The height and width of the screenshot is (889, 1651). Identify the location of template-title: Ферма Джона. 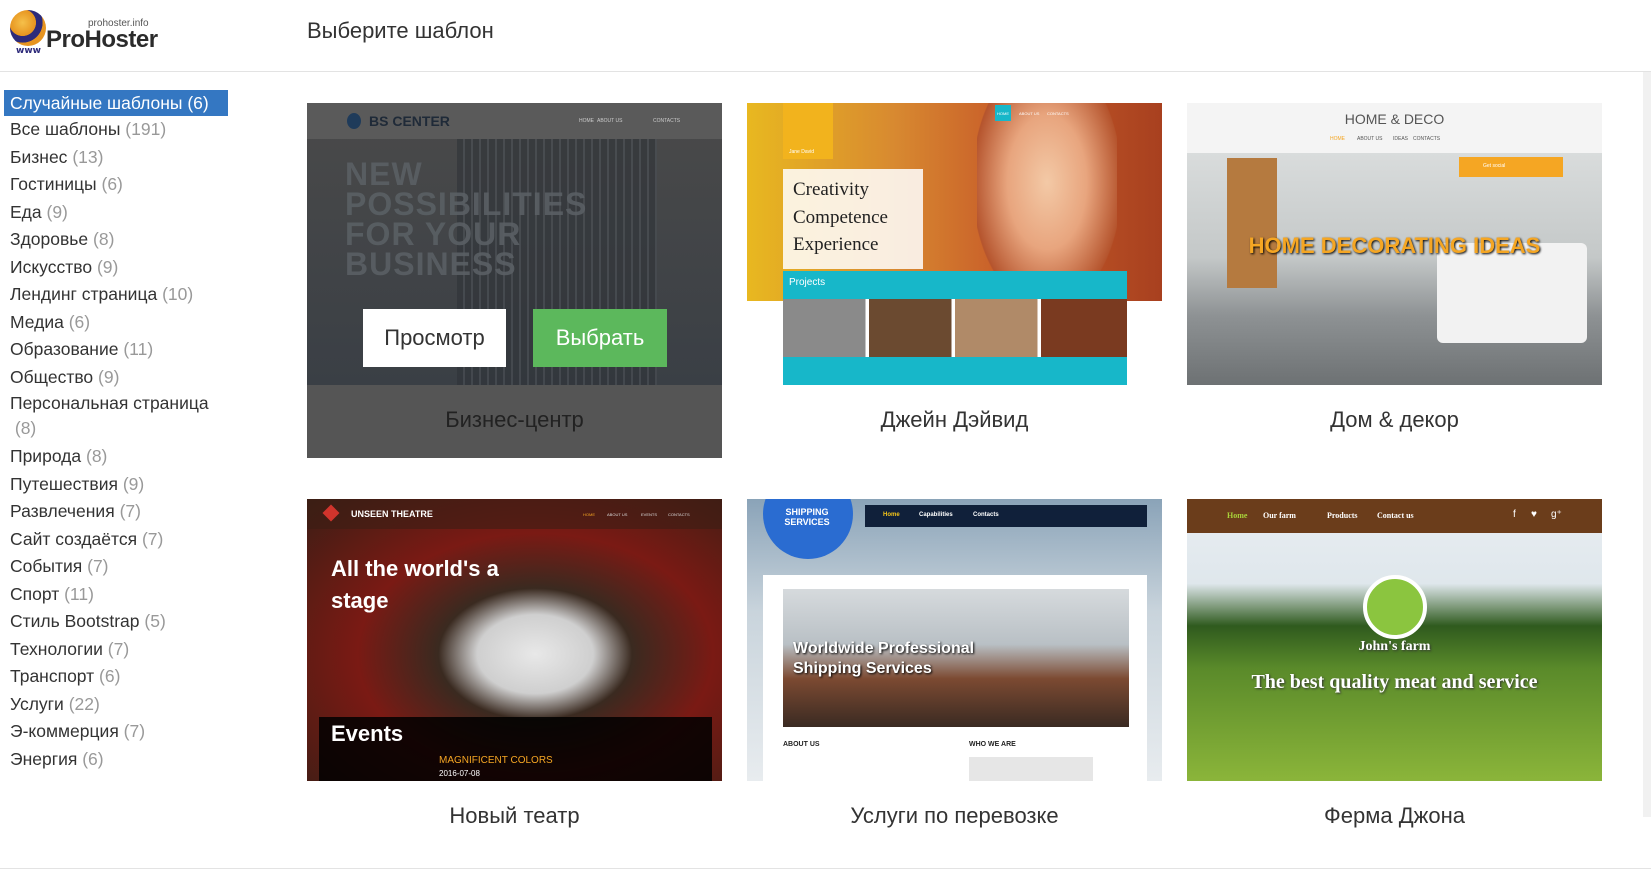
(1394, 816).